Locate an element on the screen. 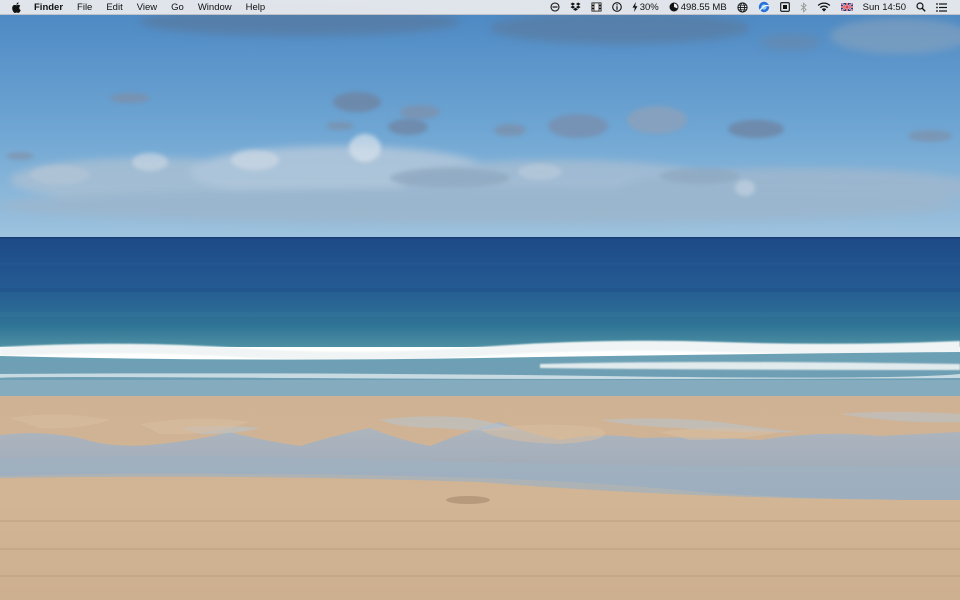 The image size is (960, 600). memory-status: 498.55 MB is located at coordinates (698, 7).